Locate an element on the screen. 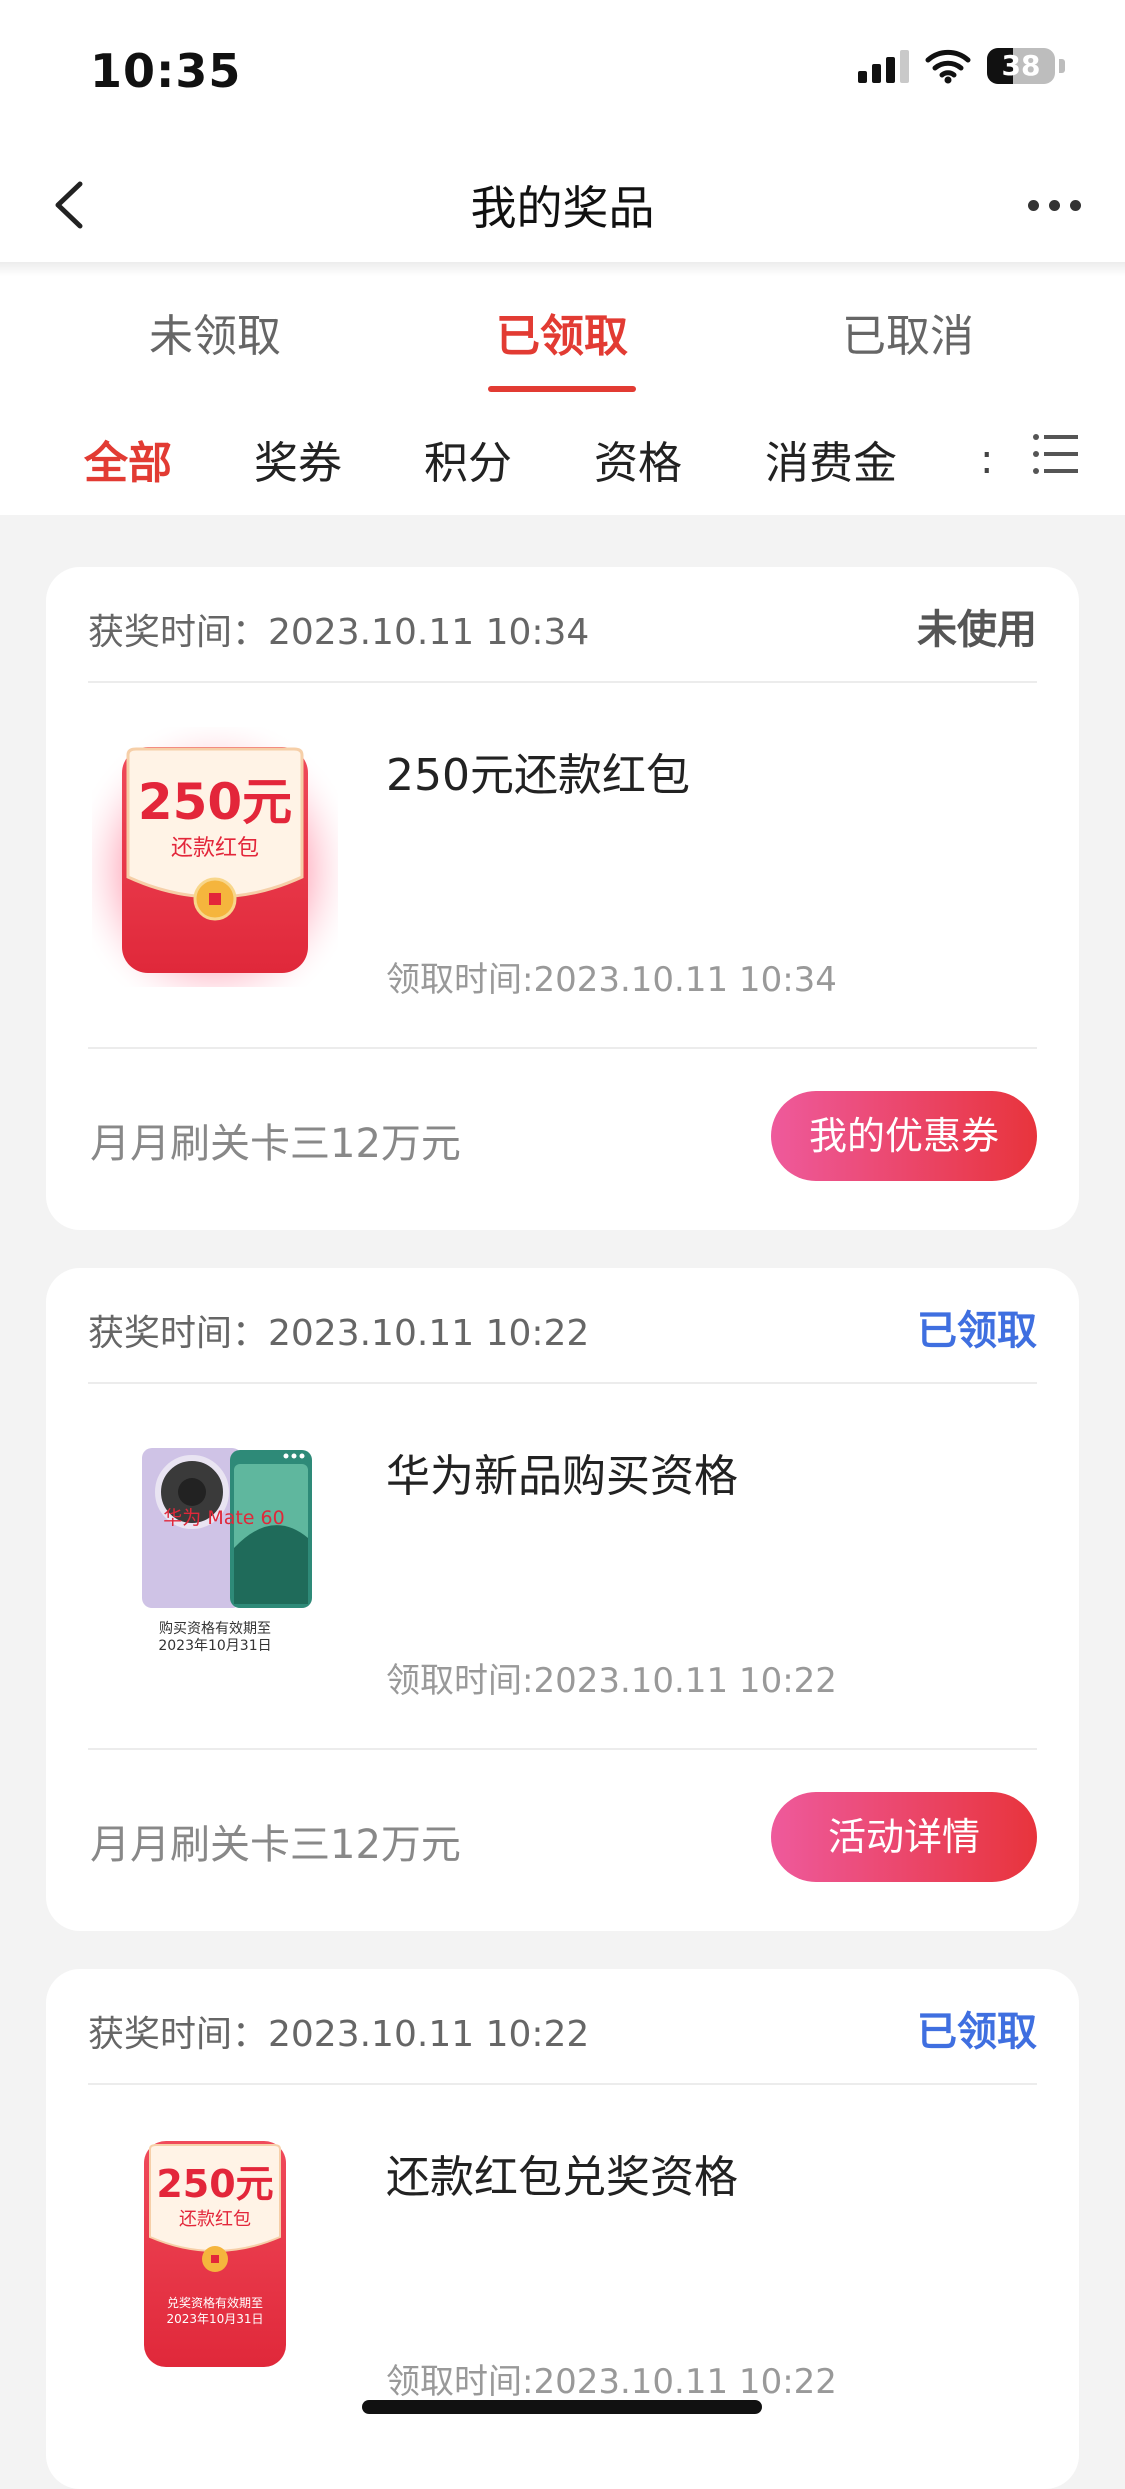 The height and width of the screenshot is (2489, 1125). navigation-bar: 我的奖品 is located at coordinates (562, 205).